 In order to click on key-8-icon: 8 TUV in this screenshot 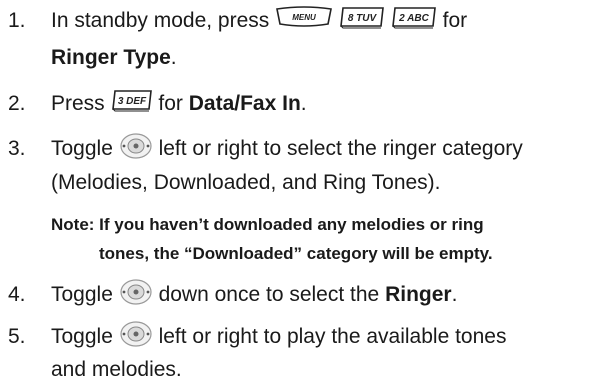, I will do `click(362, 18)`.